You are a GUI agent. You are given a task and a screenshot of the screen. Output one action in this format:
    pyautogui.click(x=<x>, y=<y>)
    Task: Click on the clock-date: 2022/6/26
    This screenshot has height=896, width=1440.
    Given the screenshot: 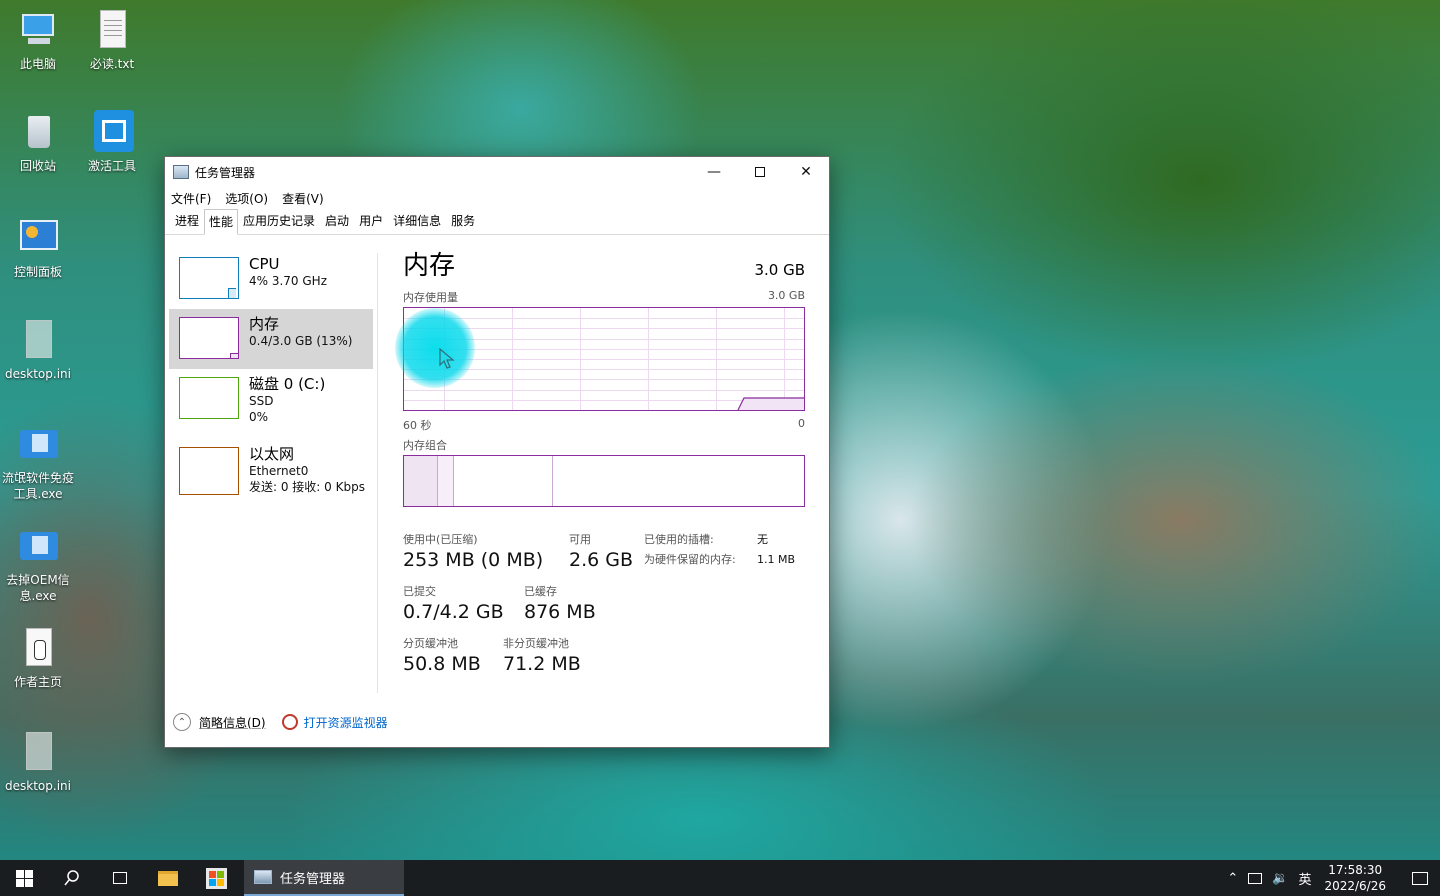 What is the action you would take?
    pyautogui.click(x=1355, y=886)
    